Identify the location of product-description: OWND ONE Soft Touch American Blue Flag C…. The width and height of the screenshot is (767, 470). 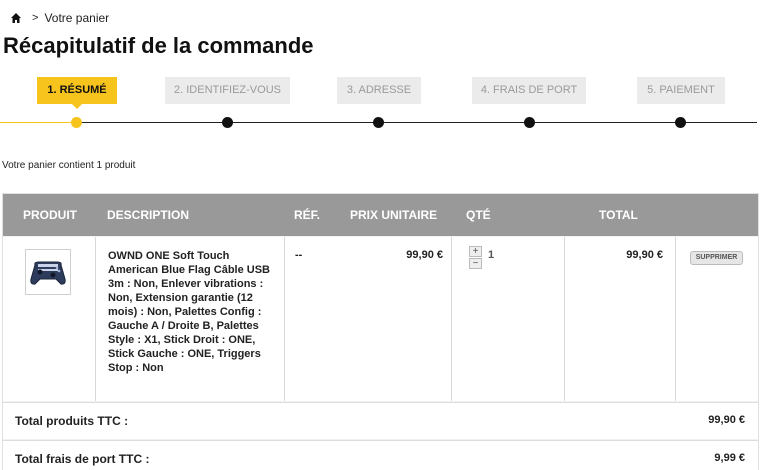
(189, 312).